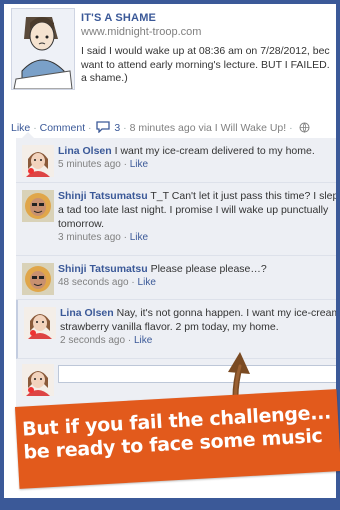 The image size is (340, 510). Describe the element at coordinates (197, 374) in the screenshot. I see `comment-input` at that location.